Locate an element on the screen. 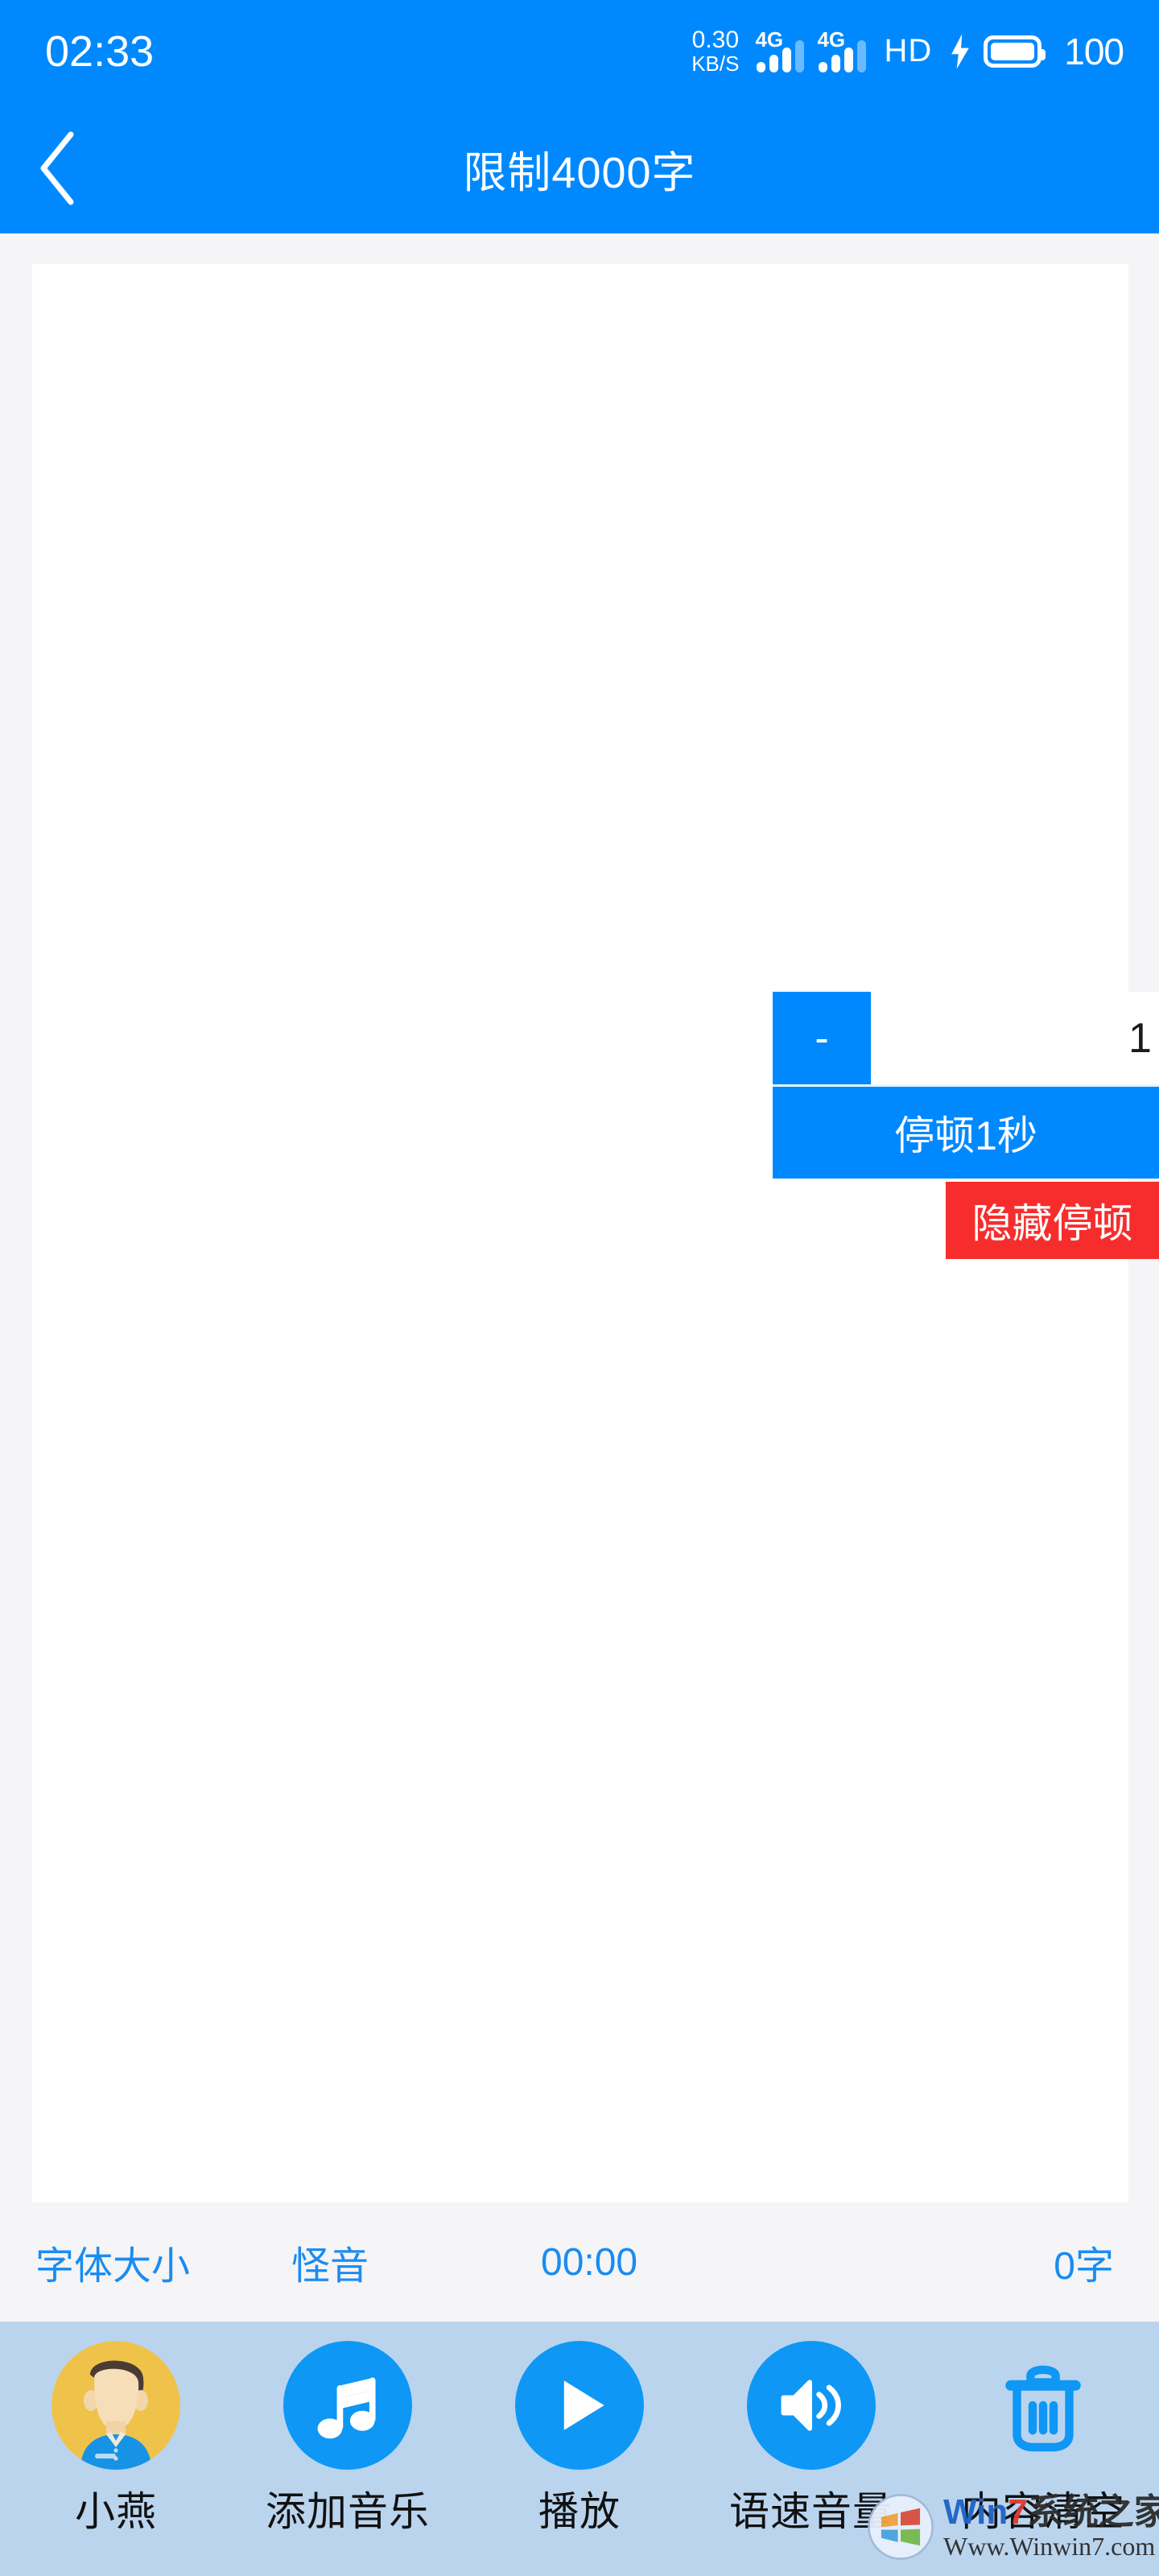 This screenshot has height=2576, width=1159. network-speed-unit: KB/S is located at coordinates (715, 64).